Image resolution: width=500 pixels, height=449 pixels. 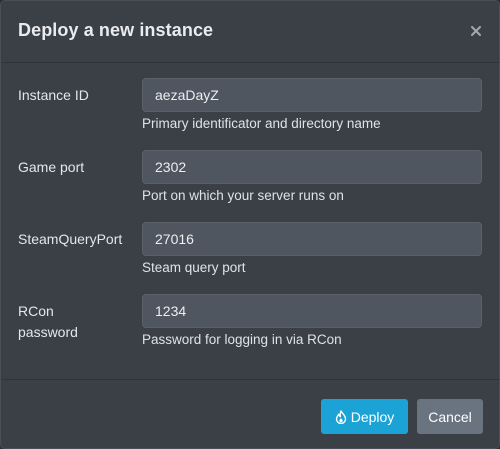 What do you see at coordinates (242, 339) in the screenshot?
I see `rcon-password-help: Password for logging in via RCon` at bounding box center [242, 339].